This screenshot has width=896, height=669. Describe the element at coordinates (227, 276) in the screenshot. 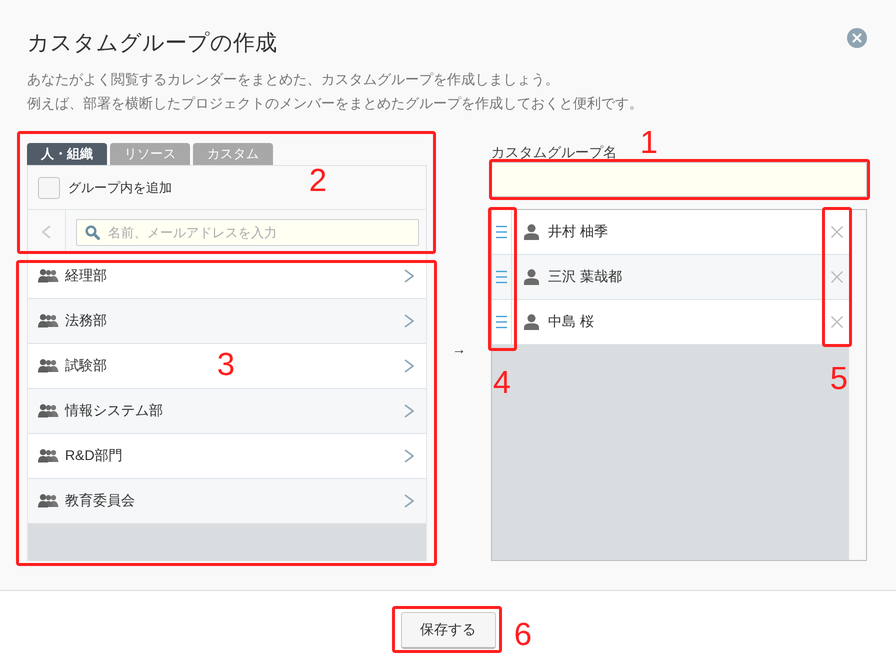

I see `group-list-item: 経理部` at that location.